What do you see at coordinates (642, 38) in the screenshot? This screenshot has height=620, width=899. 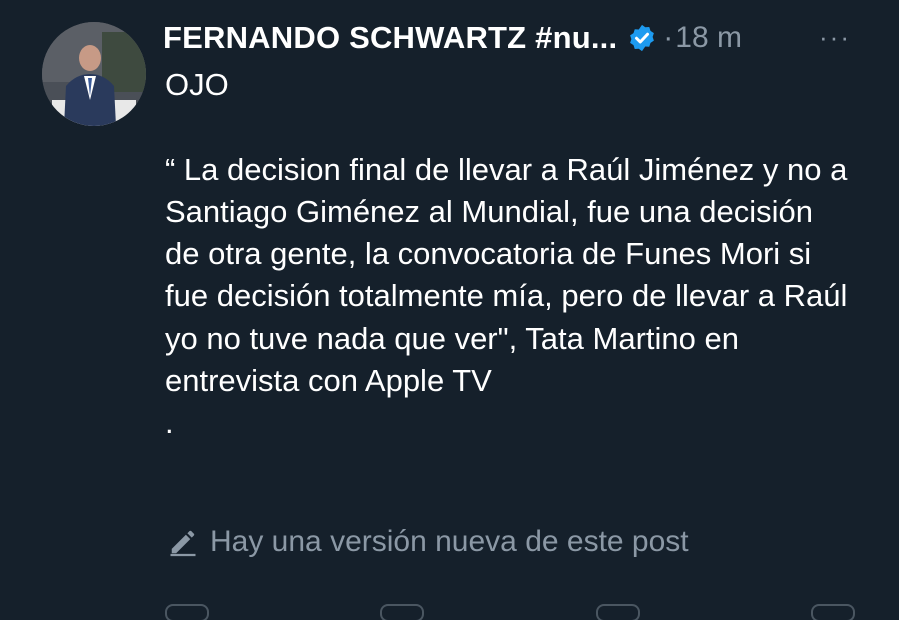 I see `verified-badge-icon` at bounding box center [642, 38].